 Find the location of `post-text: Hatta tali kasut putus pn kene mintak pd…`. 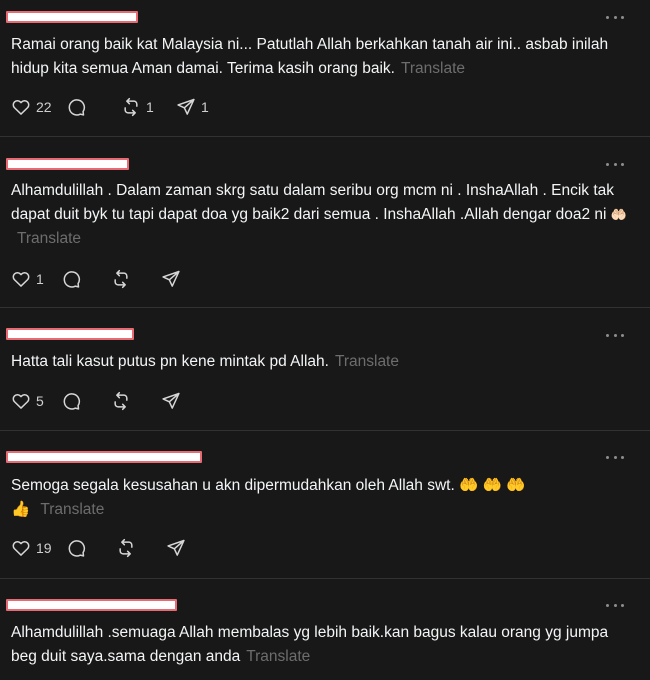

post-text: Hatta tali kasut putus pn kene mintak pd… is located at coordinates (321, 362).